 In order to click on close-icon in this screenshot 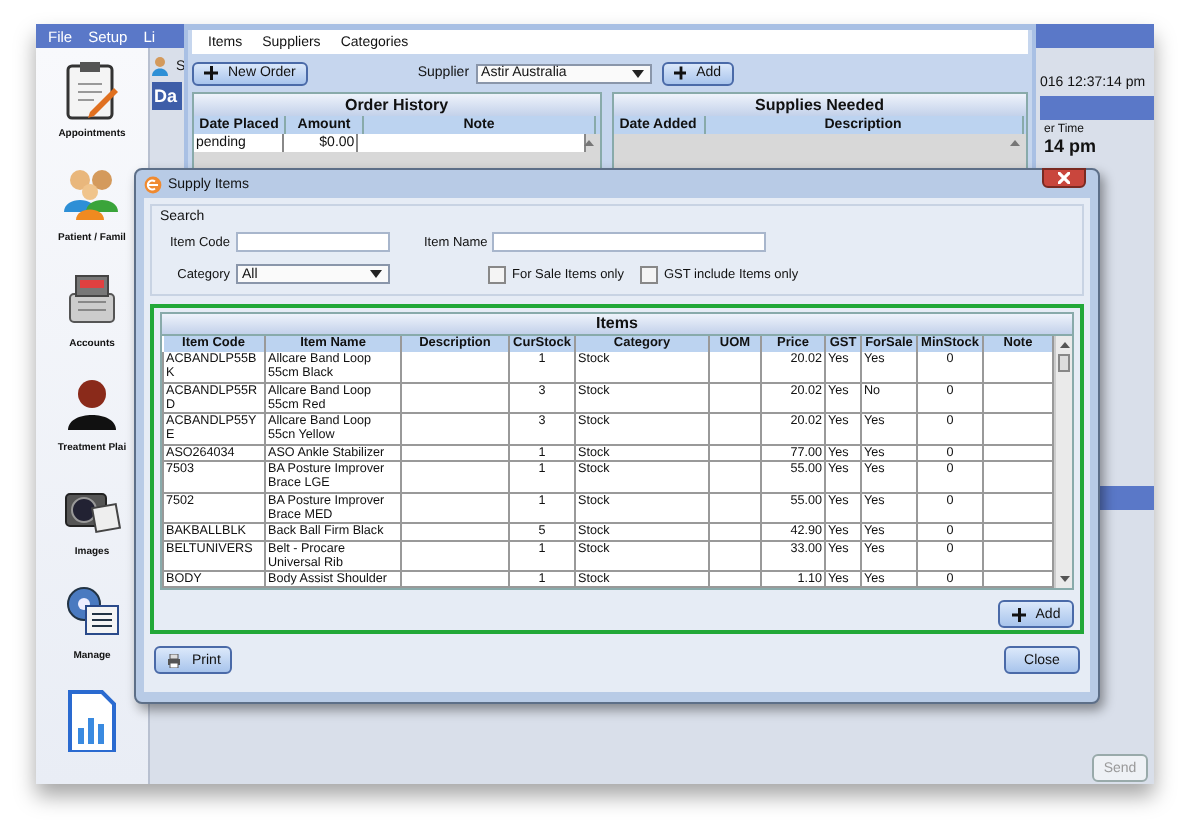, I will do `click(1064, 178)`.